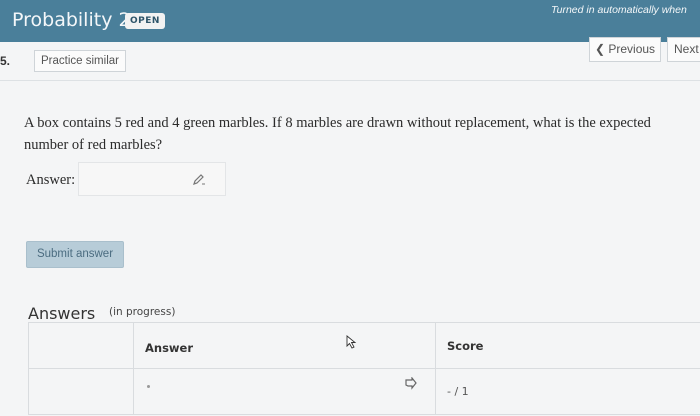  I want to click on pencil-icon, so click(199, 180).